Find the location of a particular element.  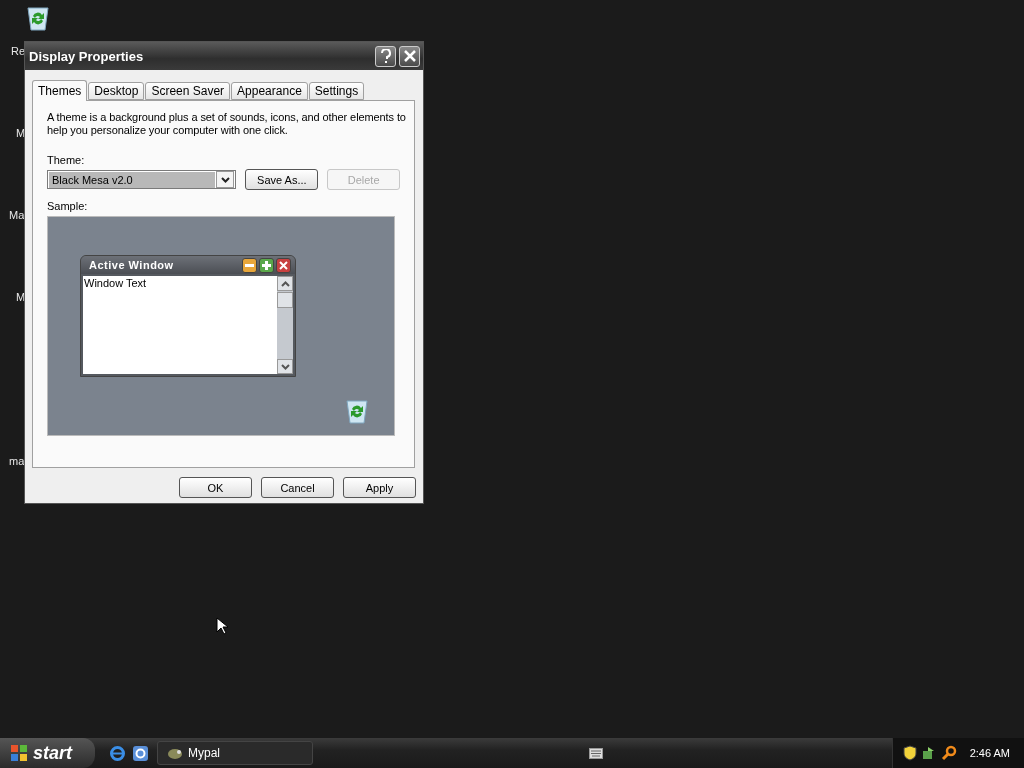

network-icon is located at coordinates (928, 753).